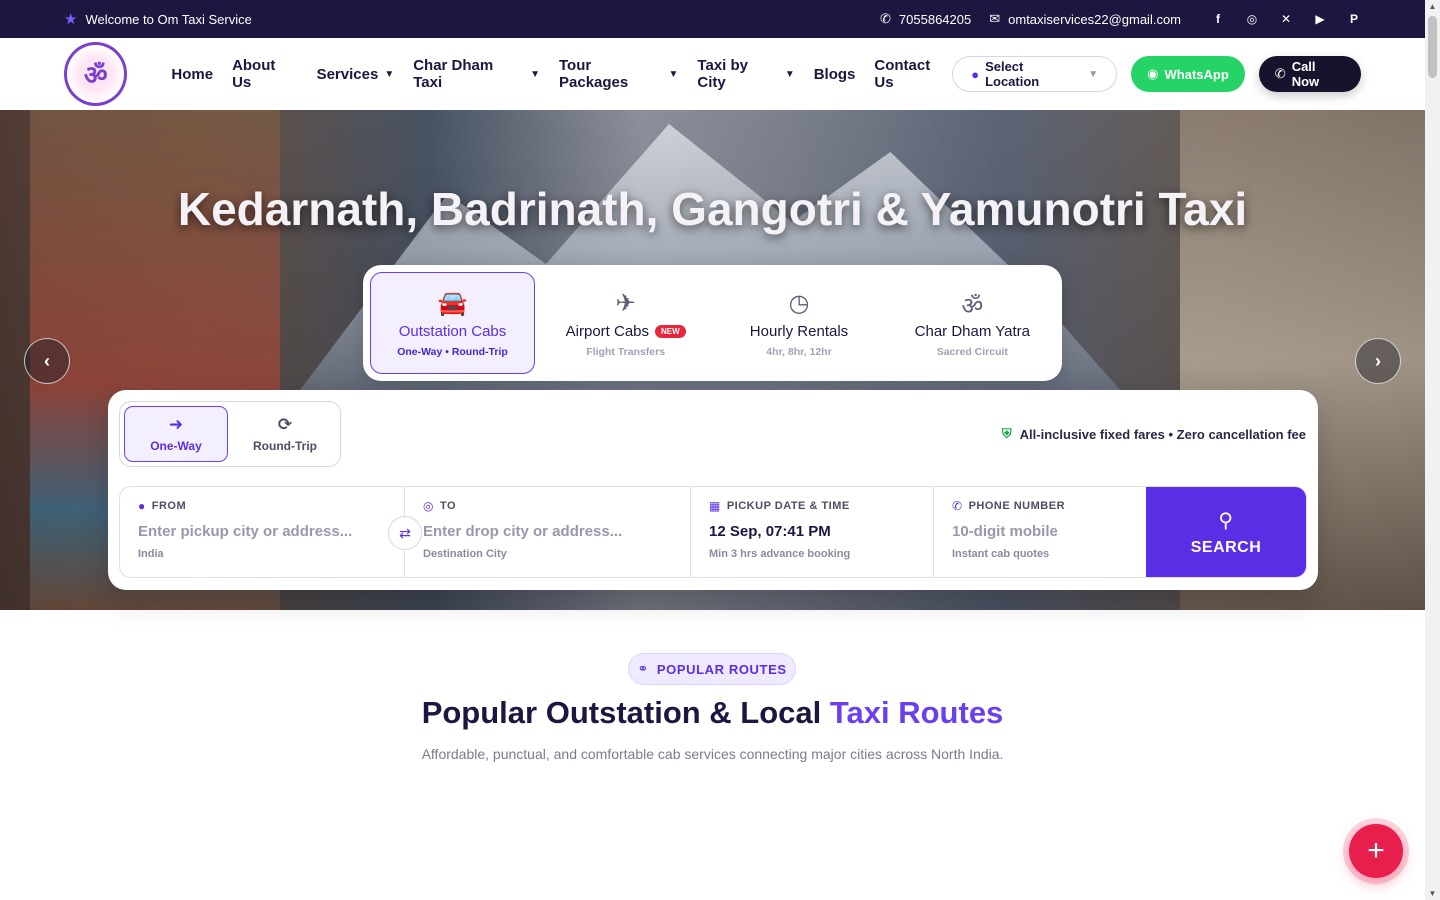 This screenshot has height=900, width=1440. I want to click on email-link: ✉ omtaxiservices22@gmail.com, so click(1085, 19).